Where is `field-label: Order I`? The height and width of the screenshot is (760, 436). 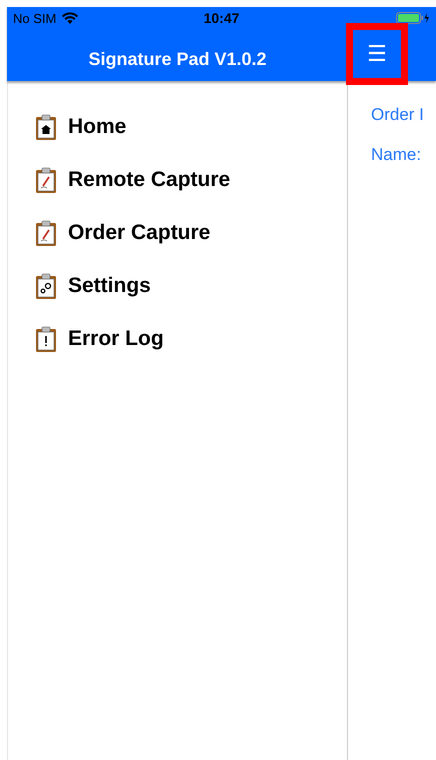 field-label: Order I is located at coordinates (398, 115).